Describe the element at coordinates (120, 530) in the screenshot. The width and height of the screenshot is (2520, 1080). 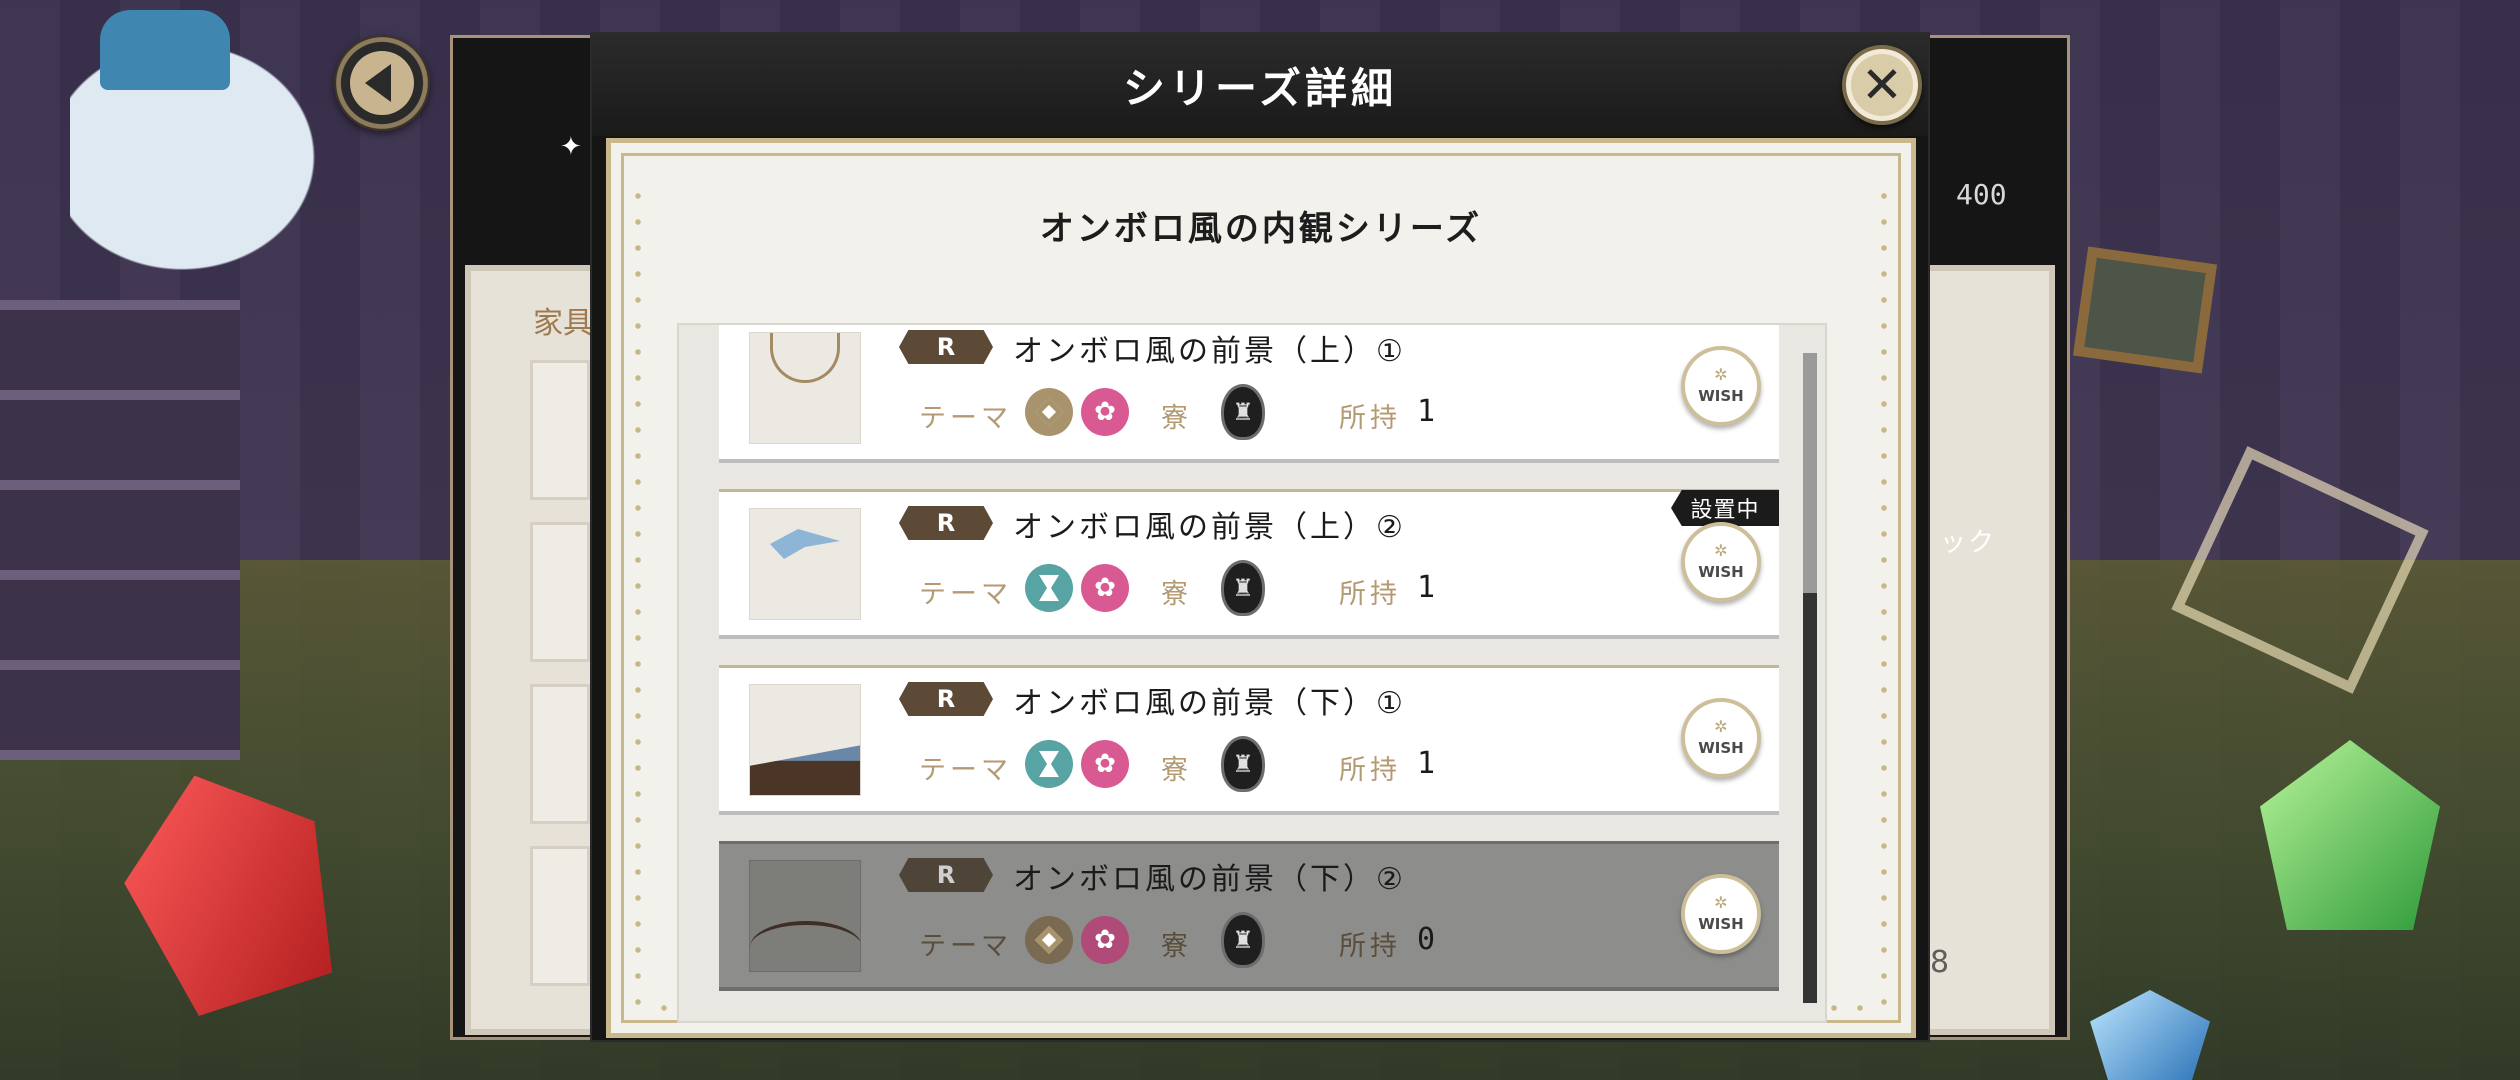
I see `bookshelf-decoration` at that location.